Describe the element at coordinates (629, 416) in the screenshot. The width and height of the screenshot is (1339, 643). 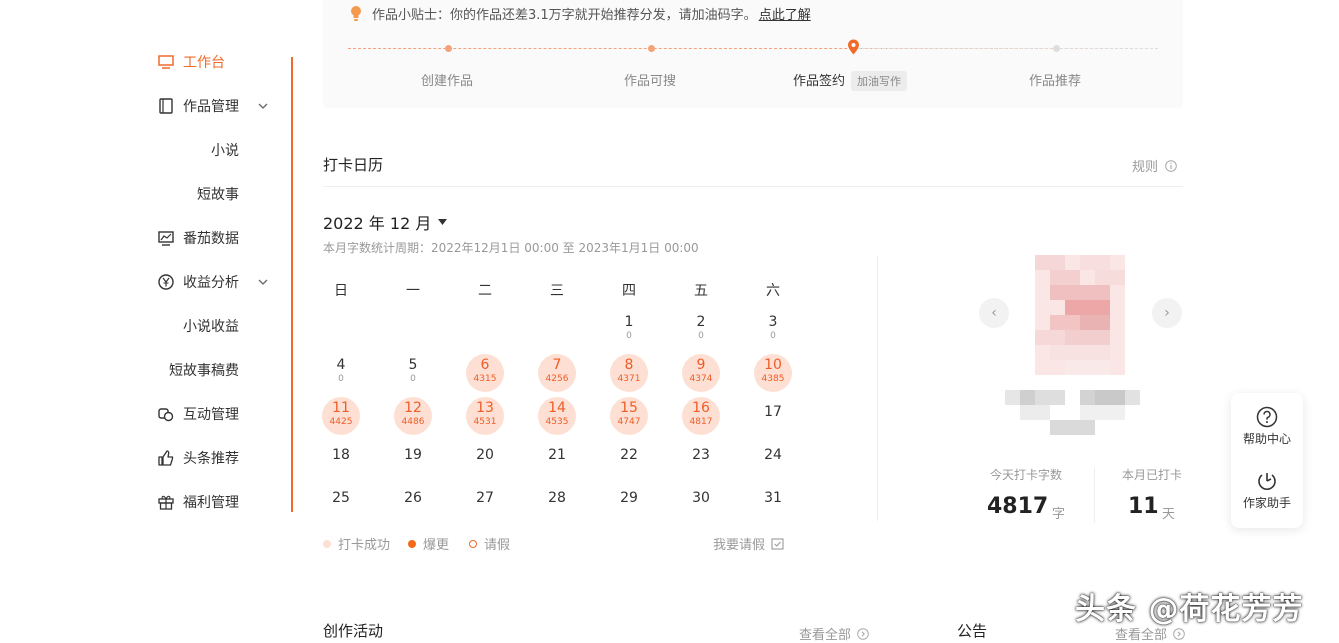
I see `calendar-day: 15 4747` at that location.